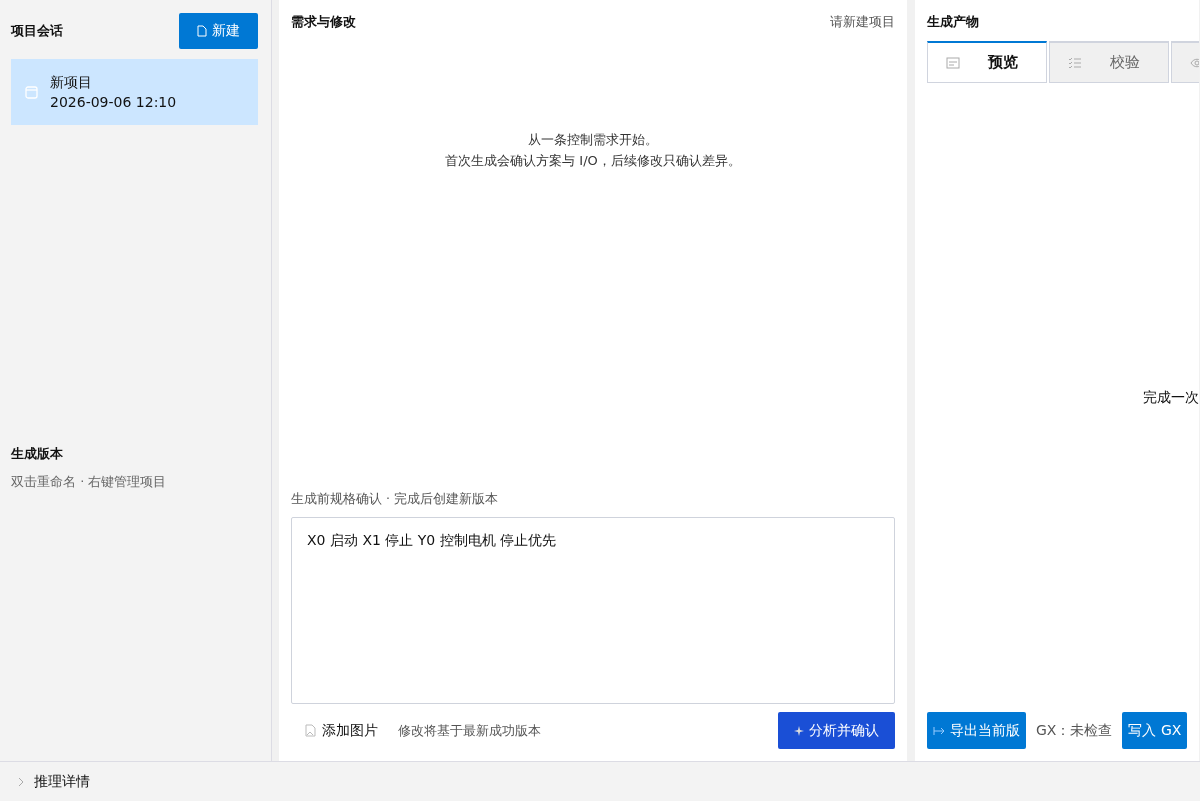  Describe the element at coordinates (1155, 730) in the screenshot. I see `write-button: 写入 GX` at that location.